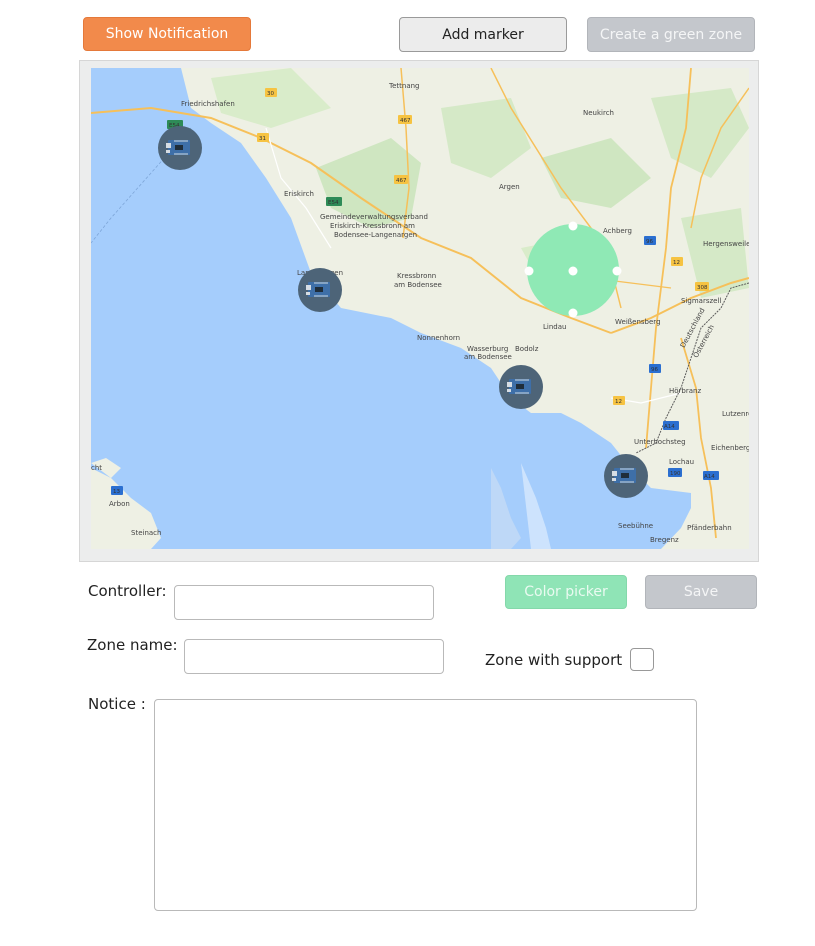 Image resolution: width=815 pixels, height=946 pixels. Describe the element at coordinates (208, 104) in the screenshot. I see `map-label: Friedrichshafen` at that location.